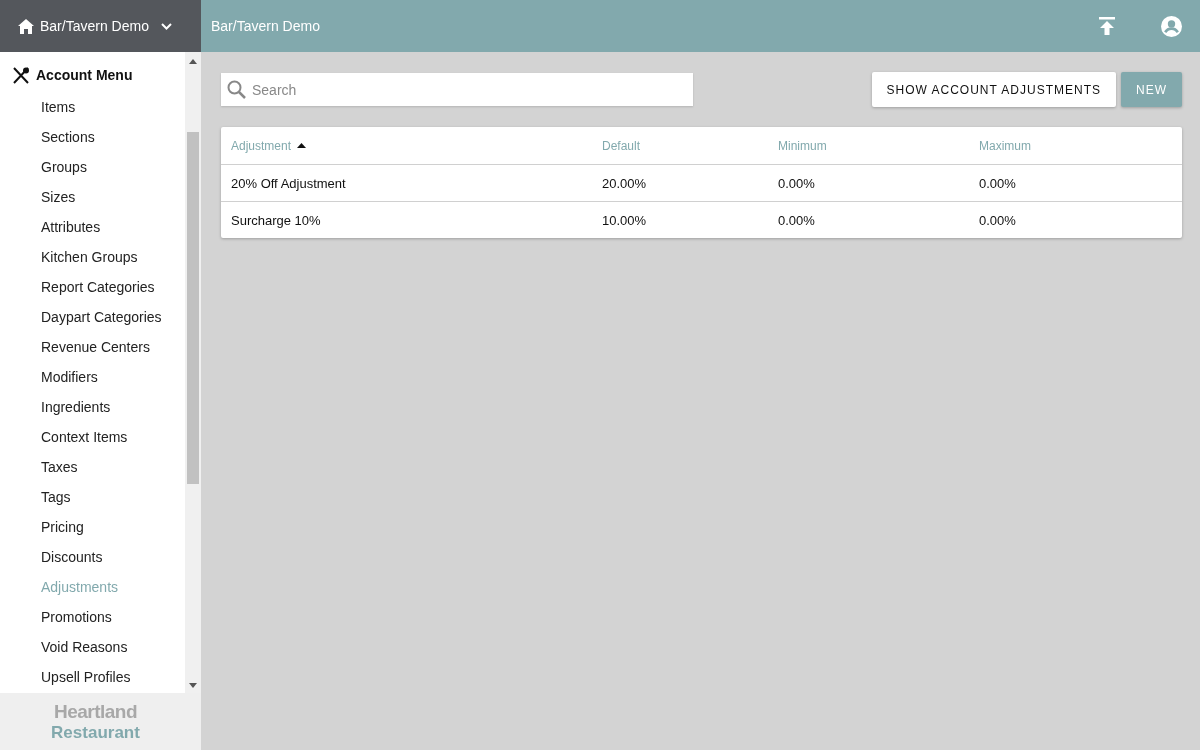 This screenshot has width=1200, height=750. Describe the element at coordinates (26, 26) in the screenshot. I see `home-icon` at that location.